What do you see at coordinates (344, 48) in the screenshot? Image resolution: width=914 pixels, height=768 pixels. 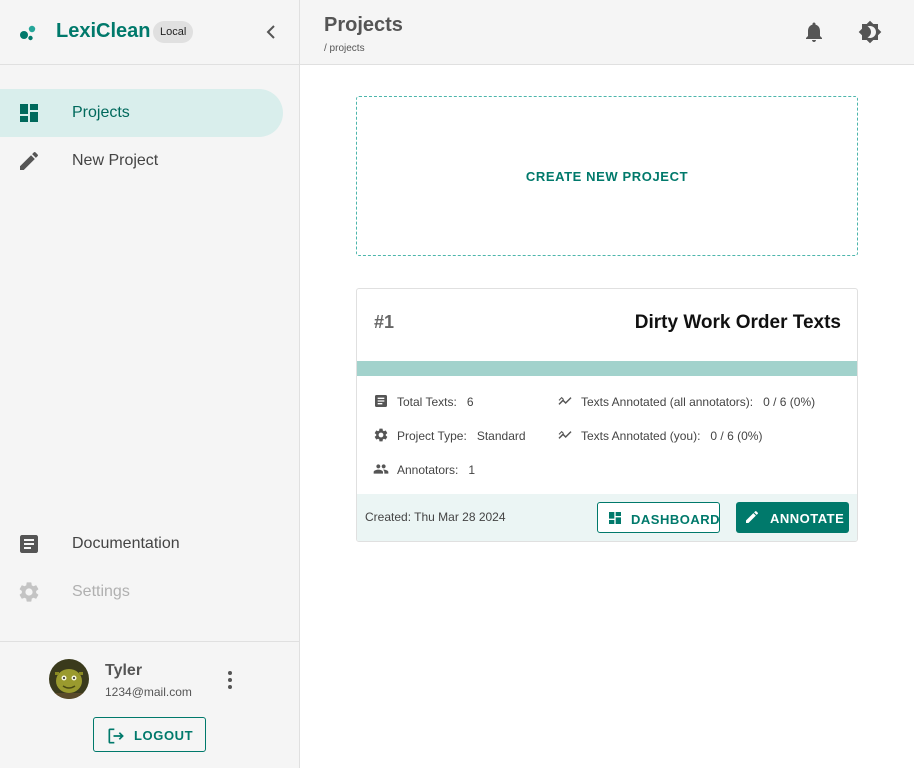 I see `breadcrumb: / projects` at bounding box center [344, 48].